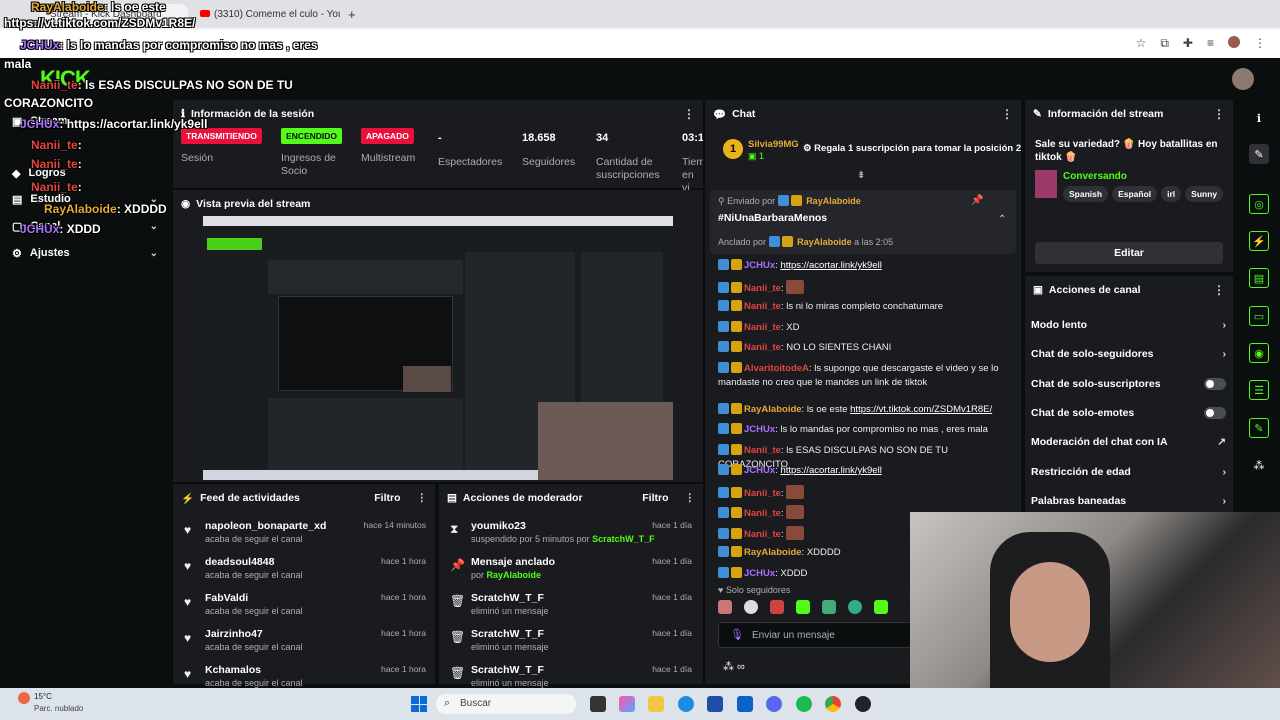 The width and height of the screenshot is (1280, 720). What do you see at coordinates (864, 348) in the screenshot?
I see `chat-message: Nanii_te: NO LO SIENTES CHANI` at bounding box center [864, 348].